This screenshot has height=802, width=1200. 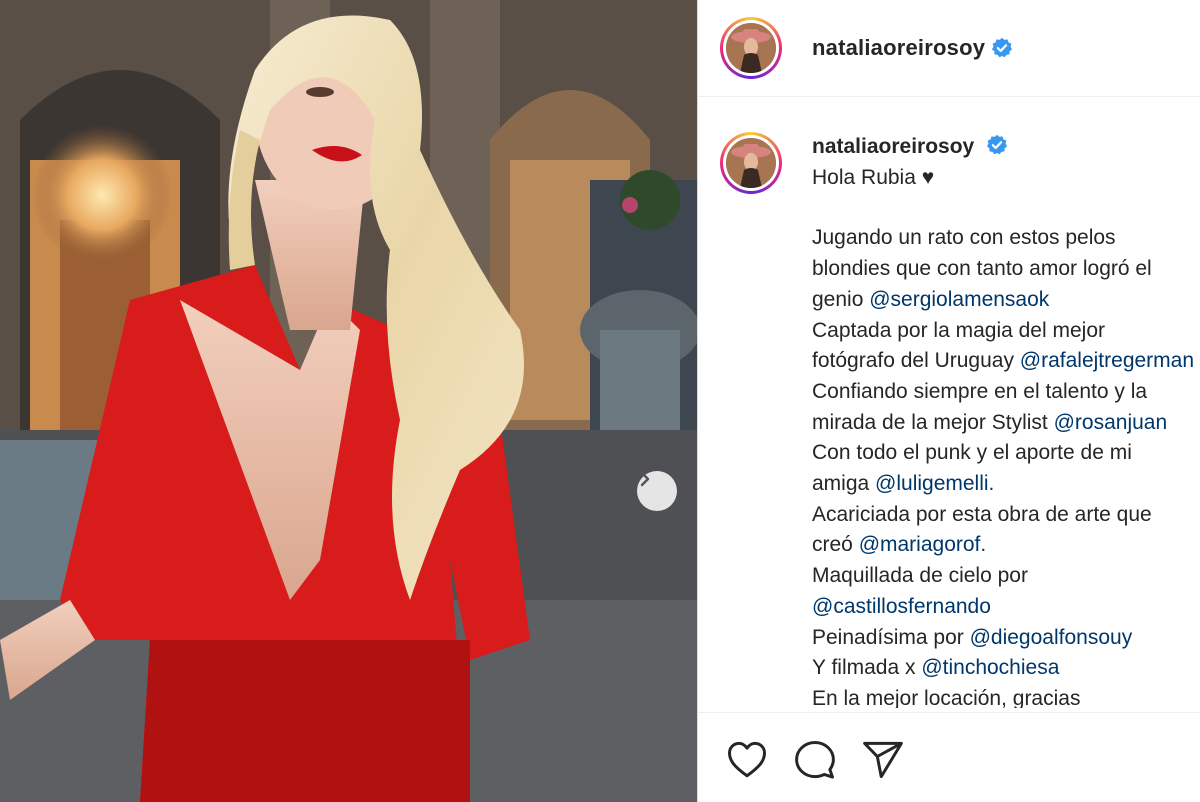 I want to click on caption-avatar-image, so click(x=751, y=163).